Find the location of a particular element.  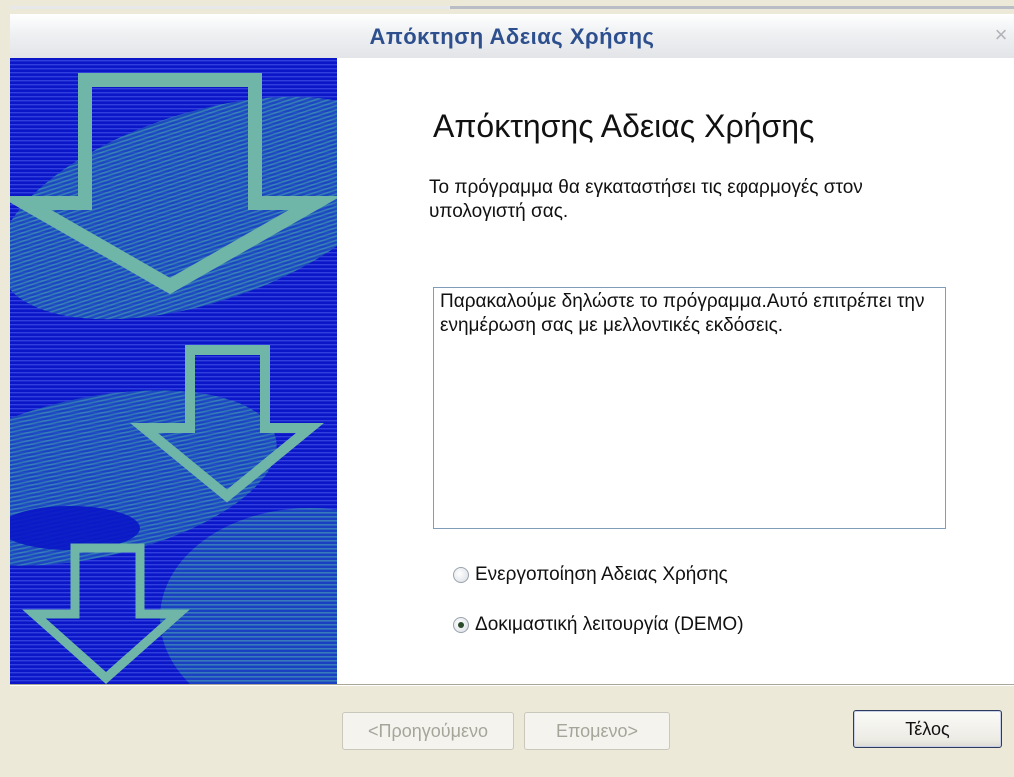

radio-label-activate: Ενεργοποίηση Αδειας Χρήσης is located at coordinates (601, 574).